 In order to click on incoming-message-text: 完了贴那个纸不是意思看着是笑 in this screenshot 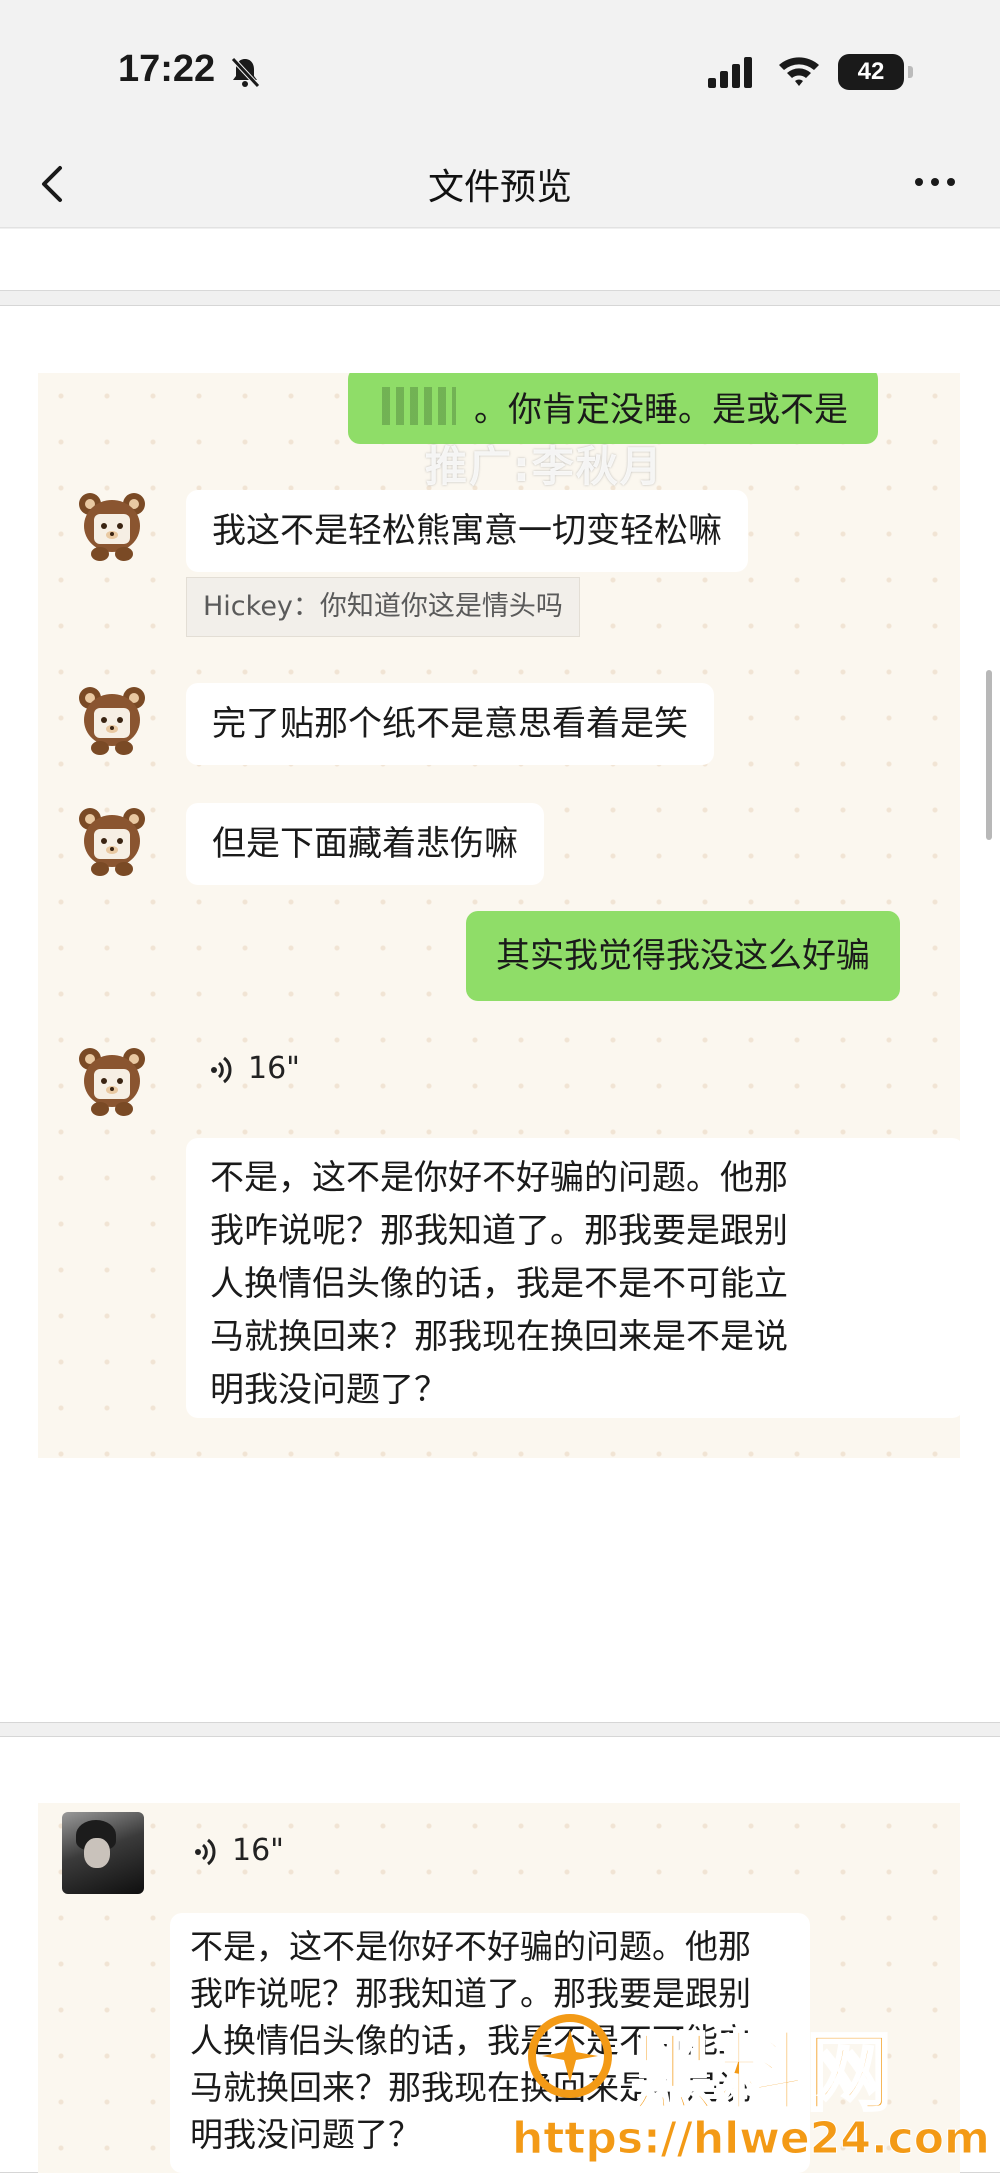, I will do `click(450, 724)`.